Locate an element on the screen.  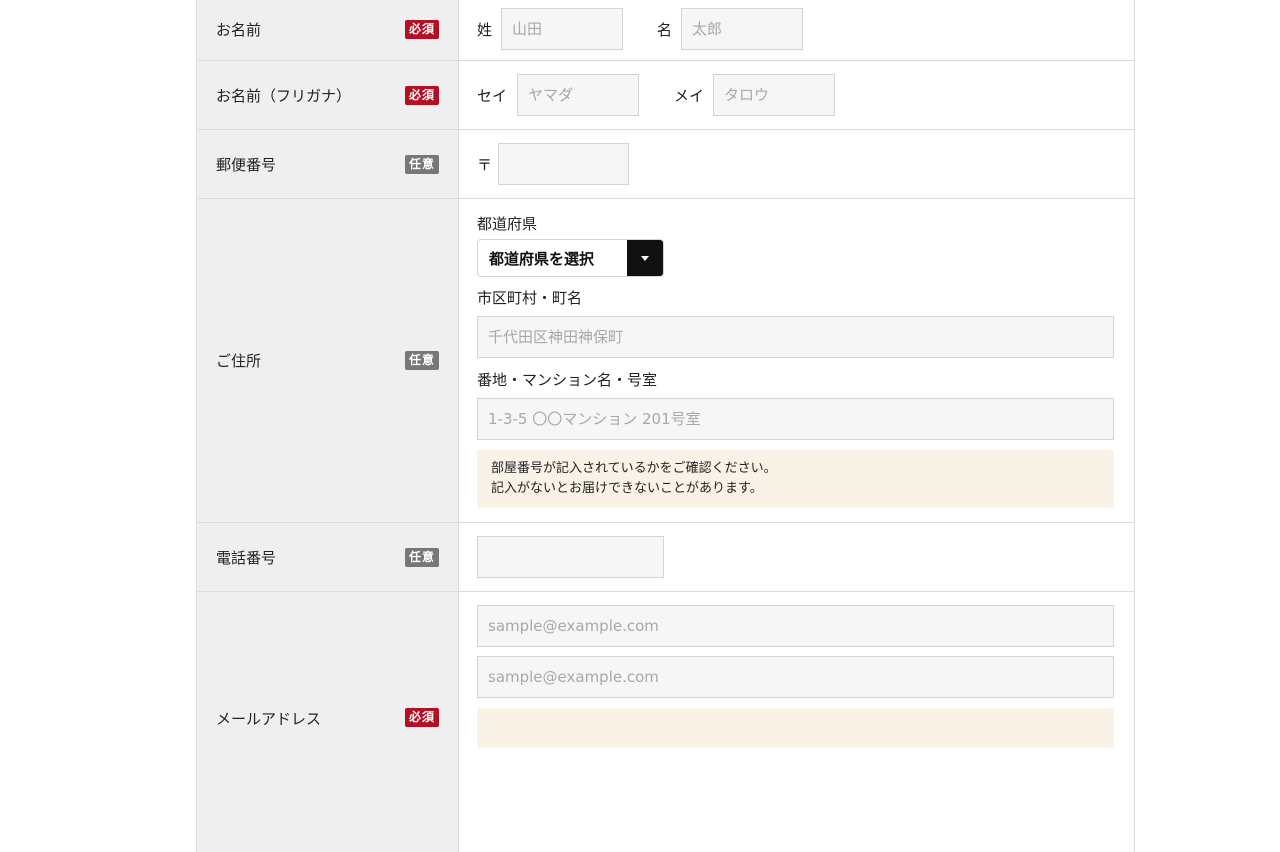
kana-row-header: お名前（フリガナ） 必須 is located at coordinates (328, 95).